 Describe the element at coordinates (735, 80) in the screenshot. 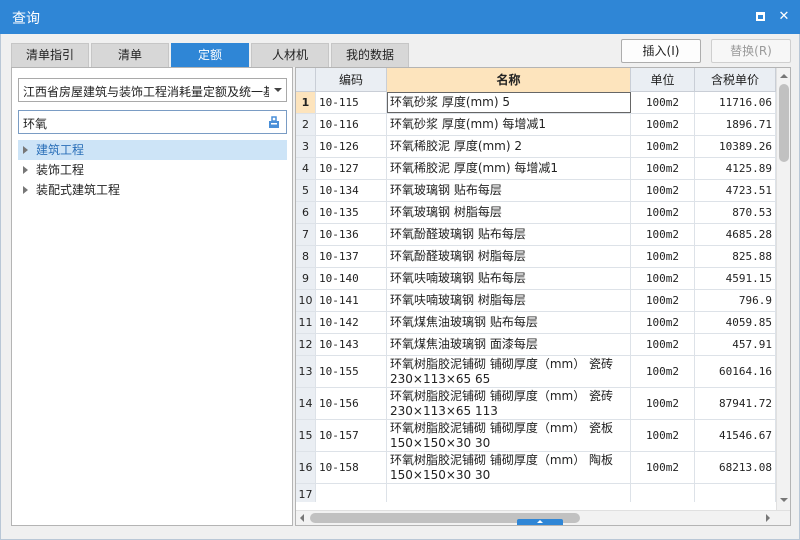

I see `header-price: 含税单价` at that location.